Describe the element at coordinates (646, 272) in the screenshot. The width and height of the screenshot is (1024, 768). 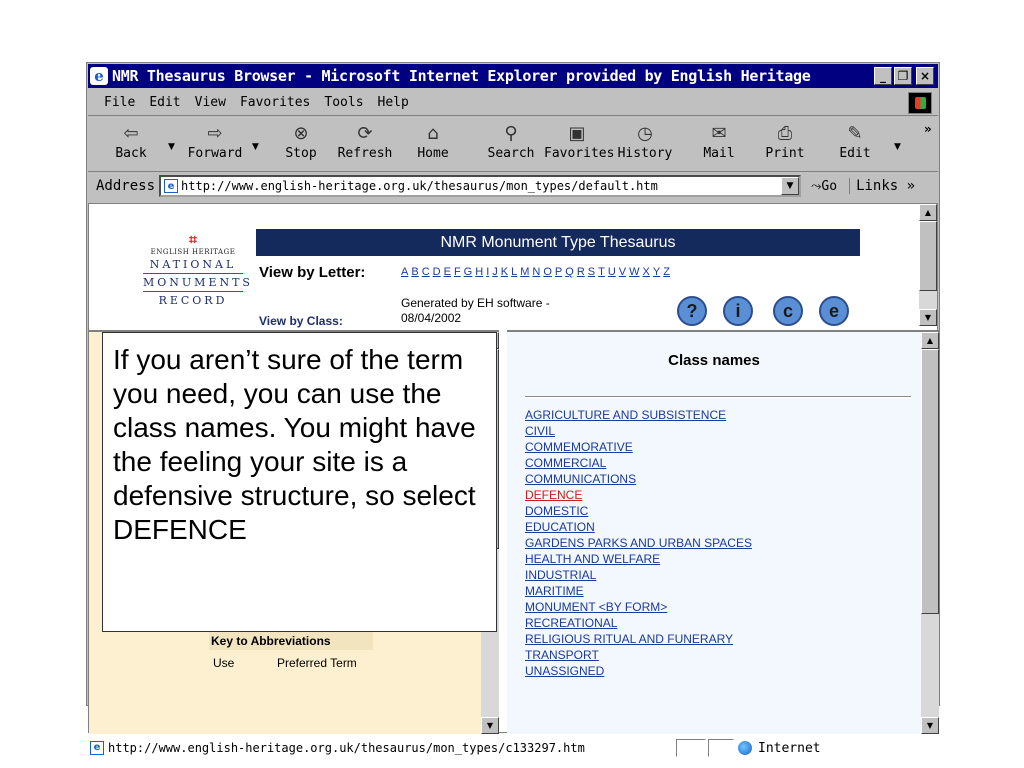
I see `letter-link-x: X` at that location.